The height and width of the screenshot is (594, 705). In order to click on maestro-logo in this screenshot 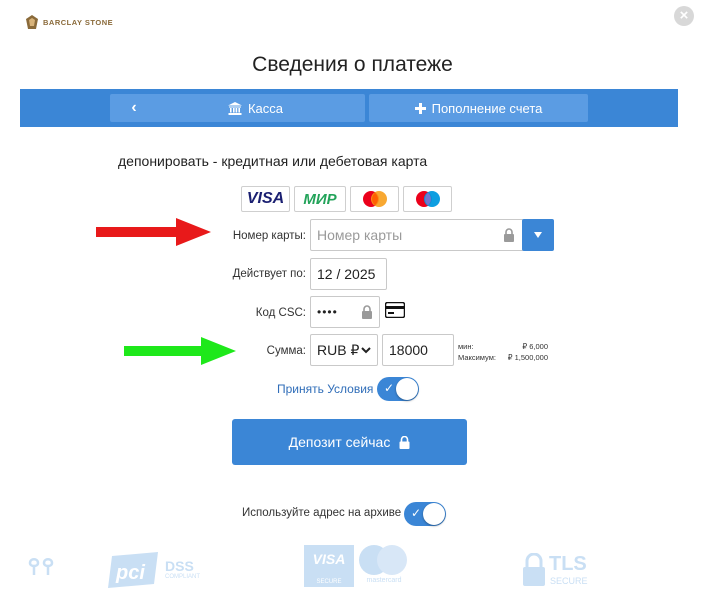, I will do `click(427, 199)`.